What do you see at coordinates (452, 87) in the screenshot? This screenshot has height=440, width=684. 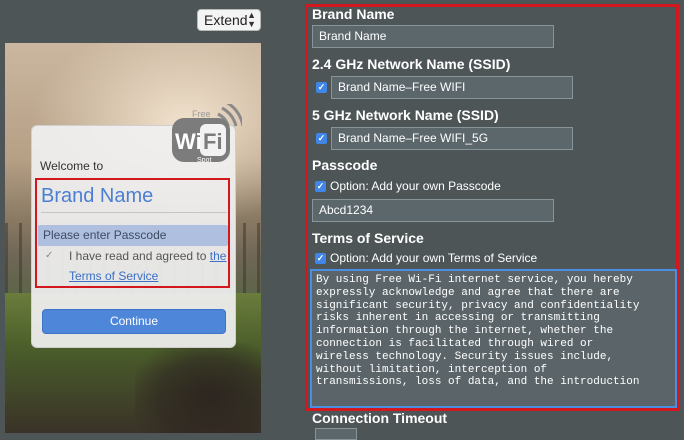 I see `ssid24-input: Brand Name–Free WIFI` at bounding box center [452, 87].